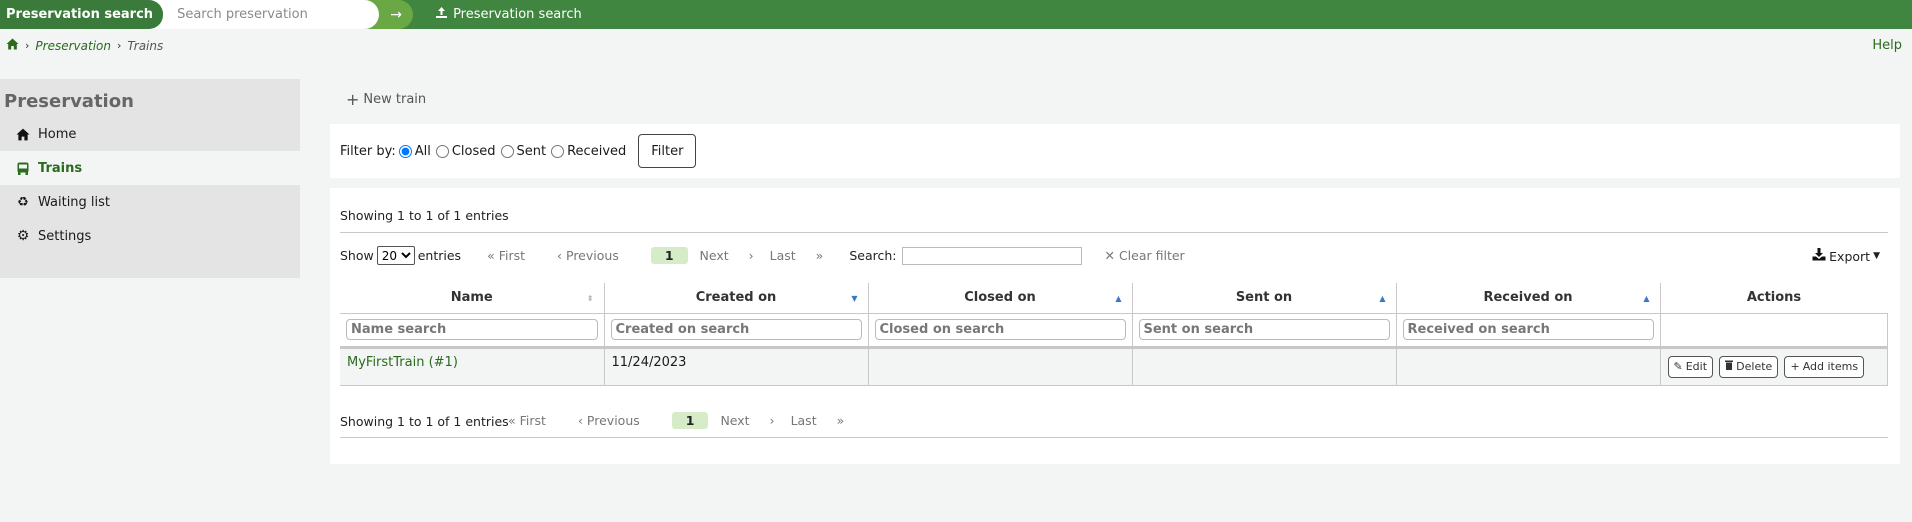 The image size is (1912, 522). What do you see at coordinates (395, 255) in the screenshot?
I see `page-size-select: 20` at bounding box center [395, 255].